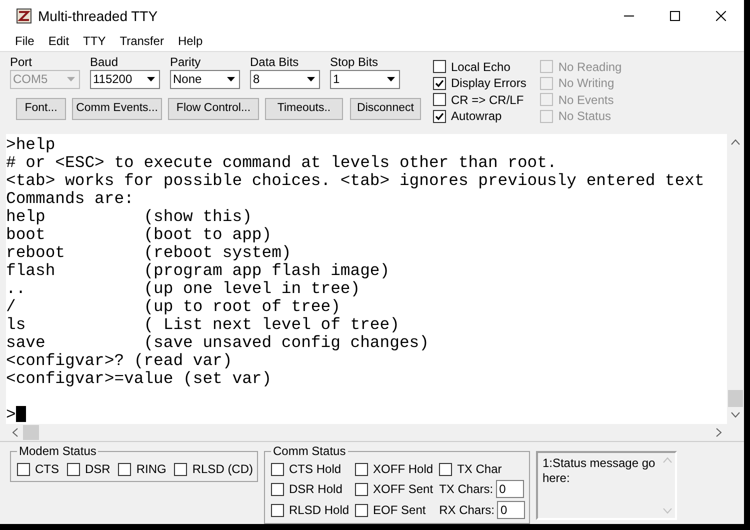  I want to click on terminal-line: boot (boot to app), so click(139, 235).